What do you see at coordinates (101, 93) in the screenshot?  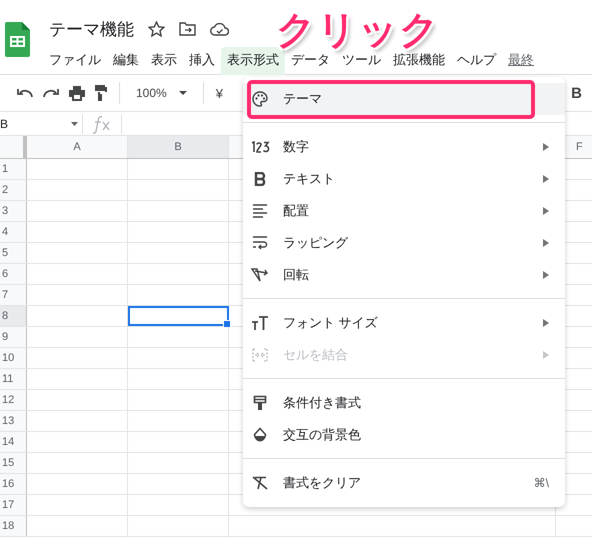 I see `paint-format-icon` at bounding box center [101, 93].